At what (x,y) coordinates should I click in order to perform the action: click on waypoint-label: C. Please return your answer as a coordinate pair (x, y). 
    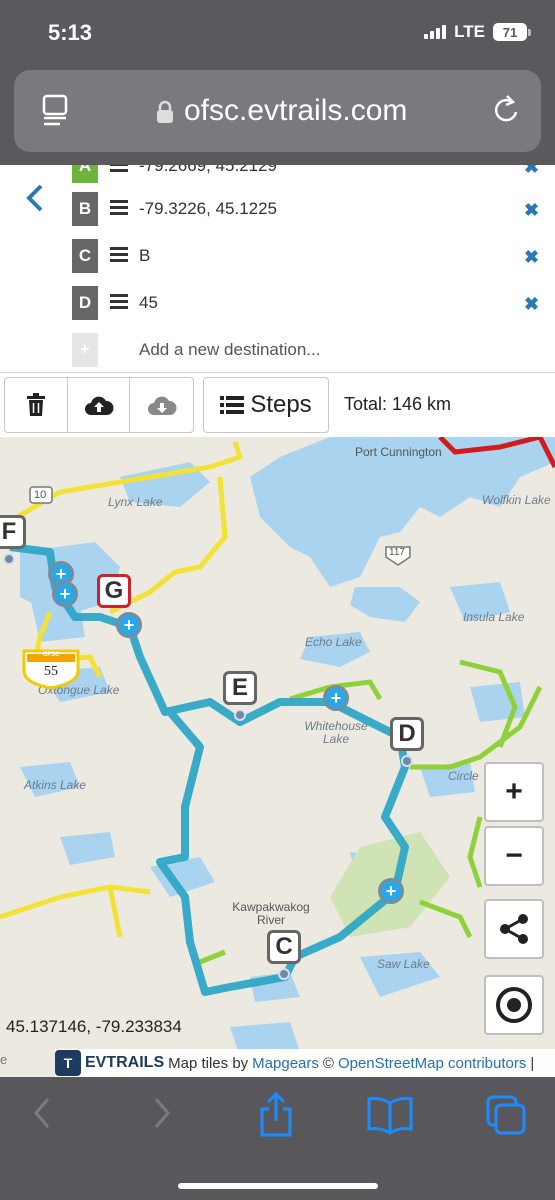
    Looking at the image, I should click on (284, 947).